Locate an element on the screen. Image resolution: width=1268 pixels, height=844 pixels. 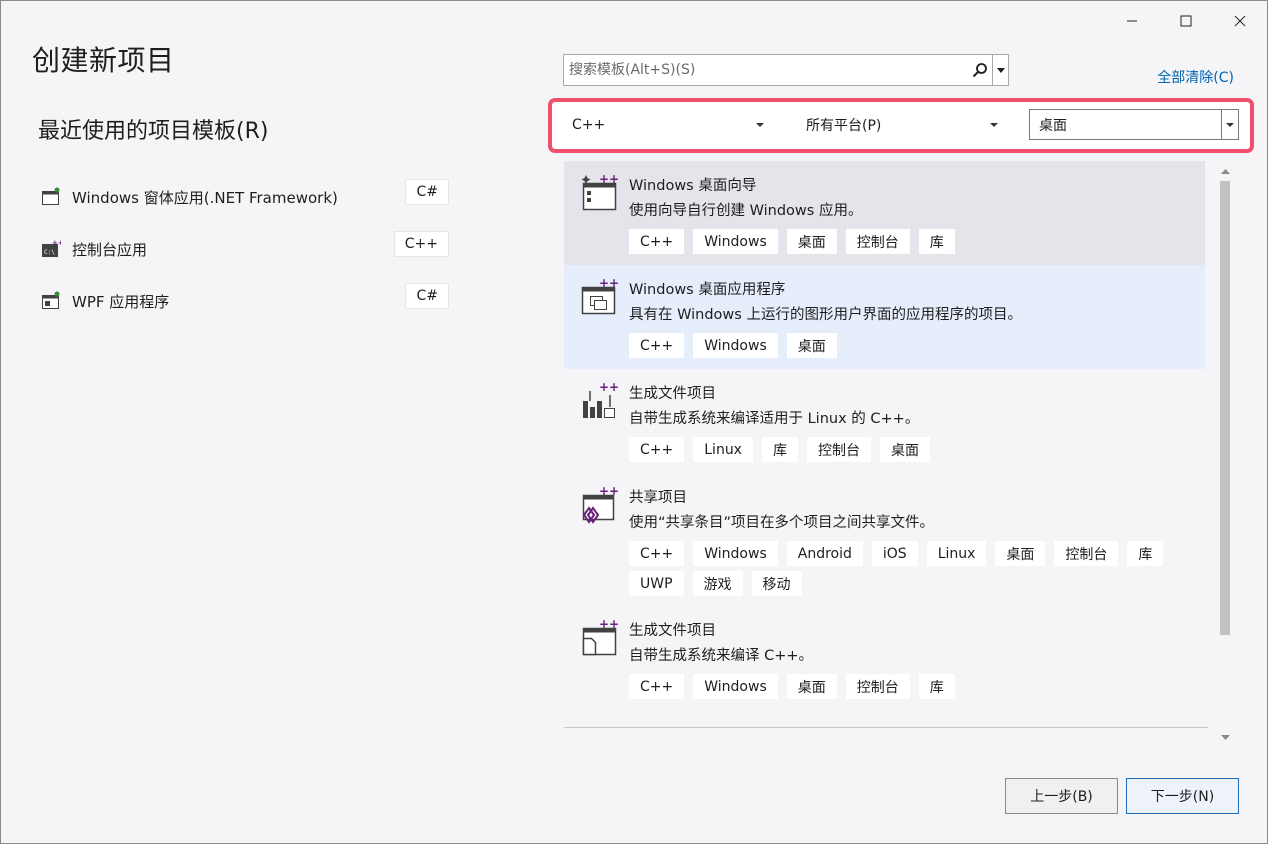
template-tag: iOS is located at coordinates (894, 553).